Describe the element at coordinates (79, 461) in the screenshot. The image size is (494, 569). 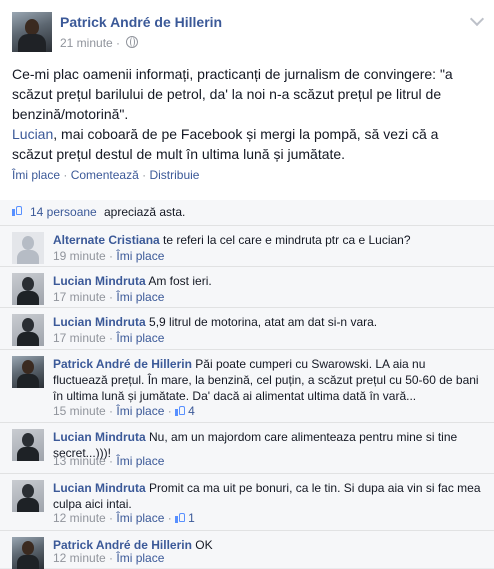
I see `comment-time: 13 minute` at that location.